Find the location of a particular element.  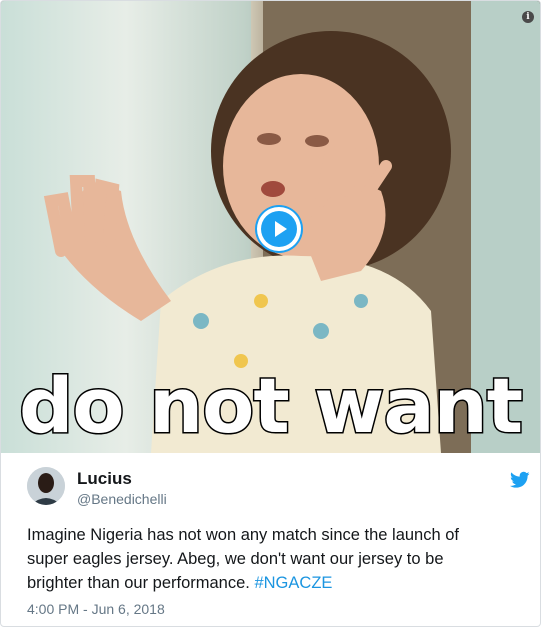

hashtag-link: #NGACZE is located at coordinates (293, 583).